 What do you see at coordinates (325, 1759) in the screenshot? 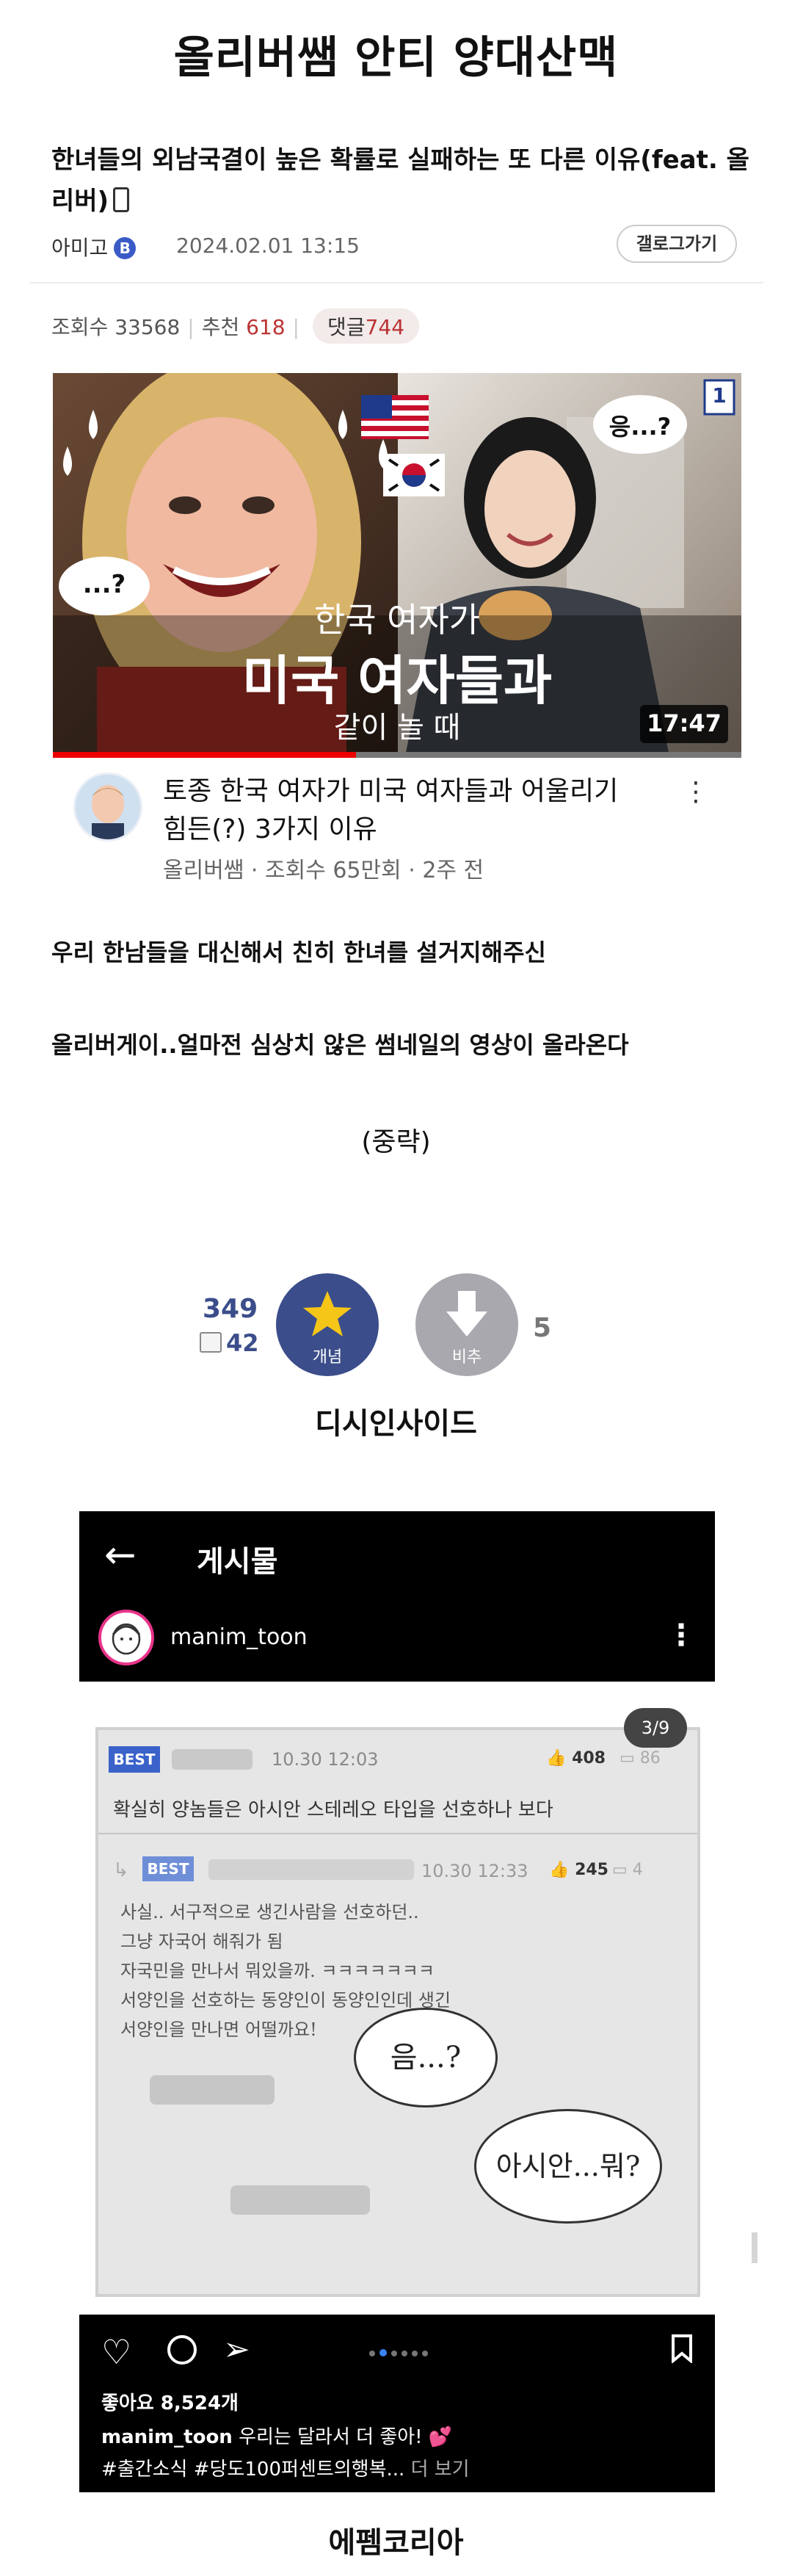
I see `post1-date: 10.30 12:03` at bounding box center [325, 1759].